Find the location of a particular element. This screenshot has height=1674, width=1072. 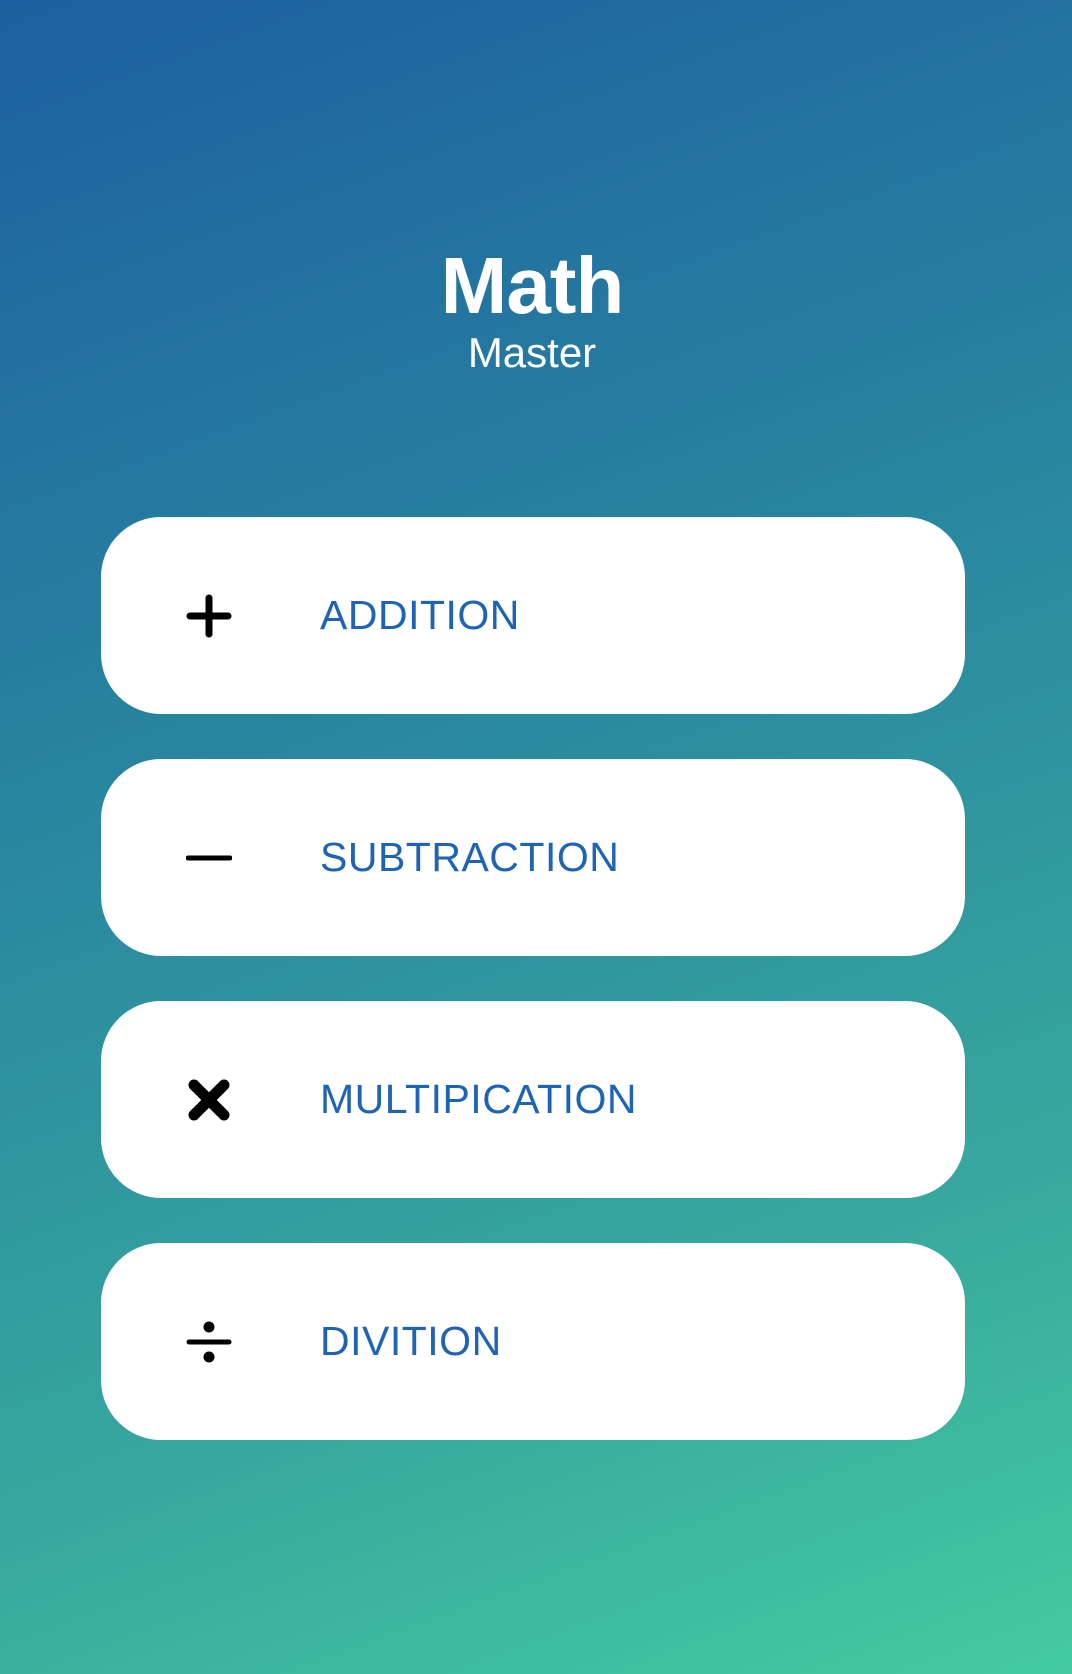

subtraction-label: SUBTRACTION is located at coordinates (470, 857).